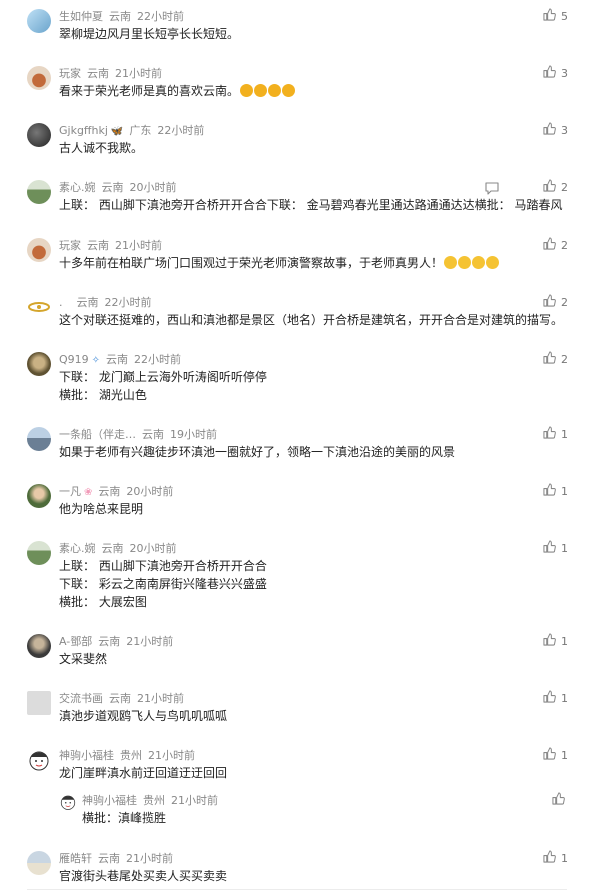 Image resolution: width=594 pixels, height=892 pixels. I want to click on like-button: 5, so click(555, 17).